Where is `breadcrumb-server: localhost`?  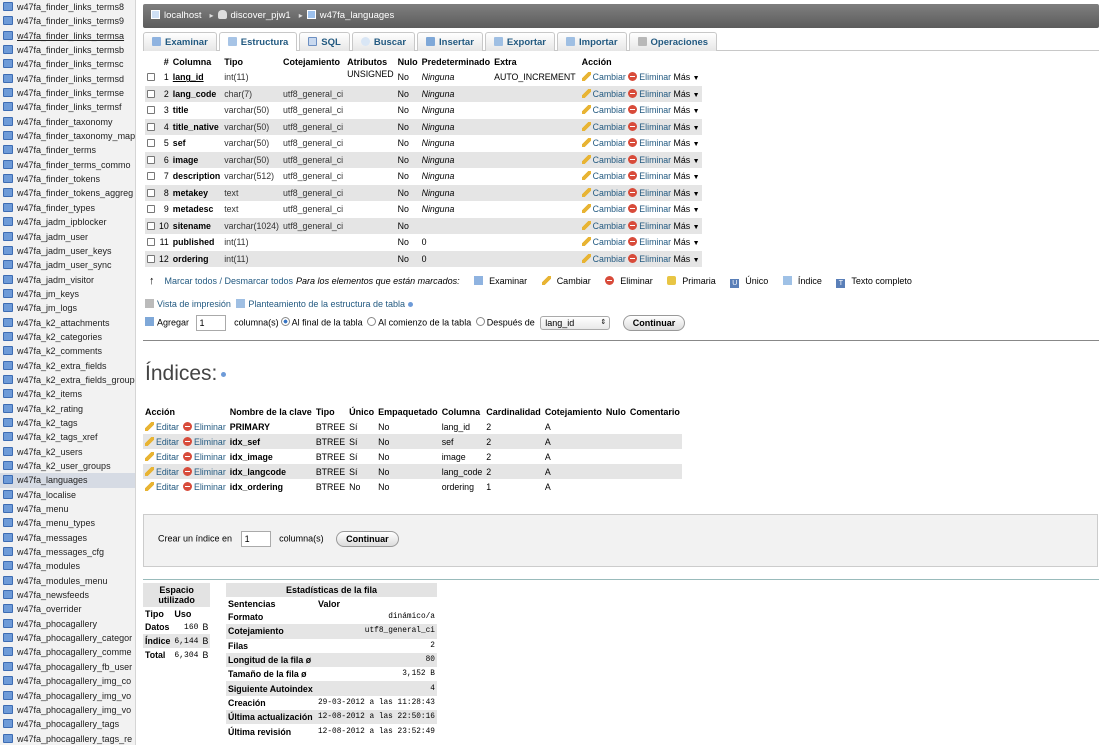 breadcrumb-server: localhost is located at coordinates (183, 15).